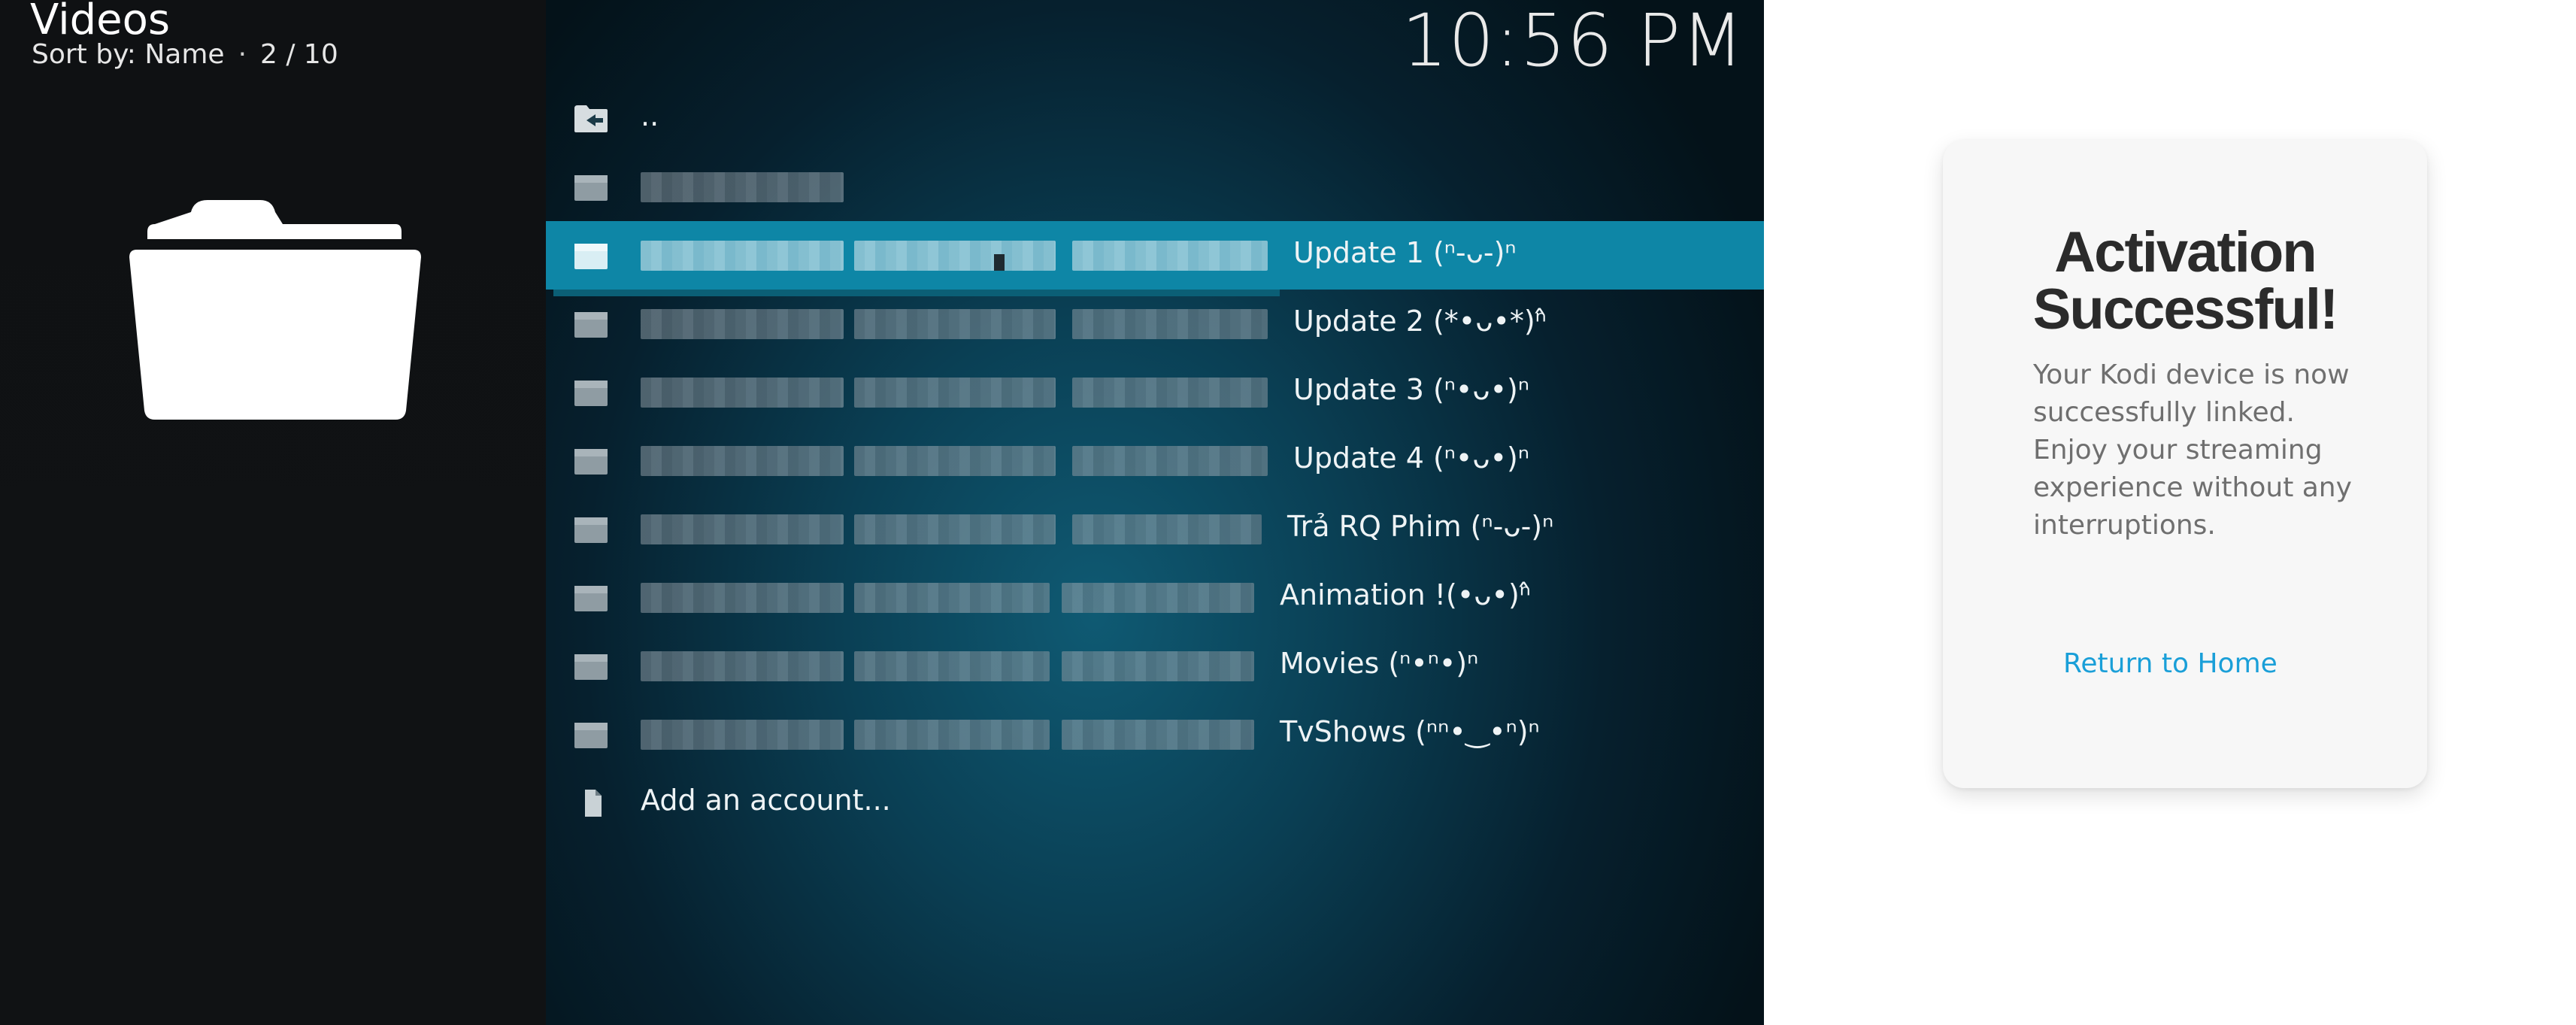 Image resolution: width=2576 pixels, height=1025 pixels. Describe the element at coordinates (1411, 390) in the screenshot. I see `list-item-label: Update 3 (ⁿ•ᴗ•)ⁿ` at that location.